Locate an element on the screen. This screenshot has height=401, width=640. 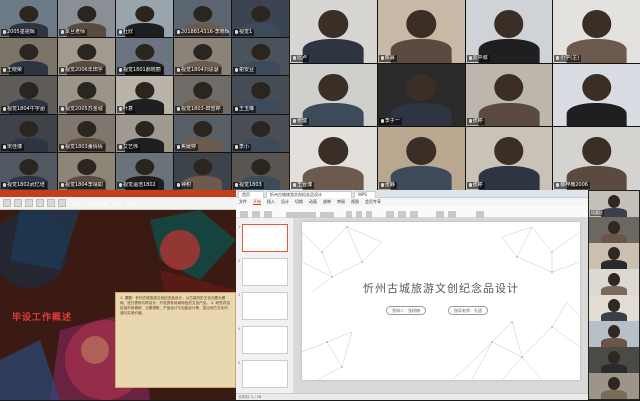
participant-tile: 比卢 is located at coordinates (333, 31).